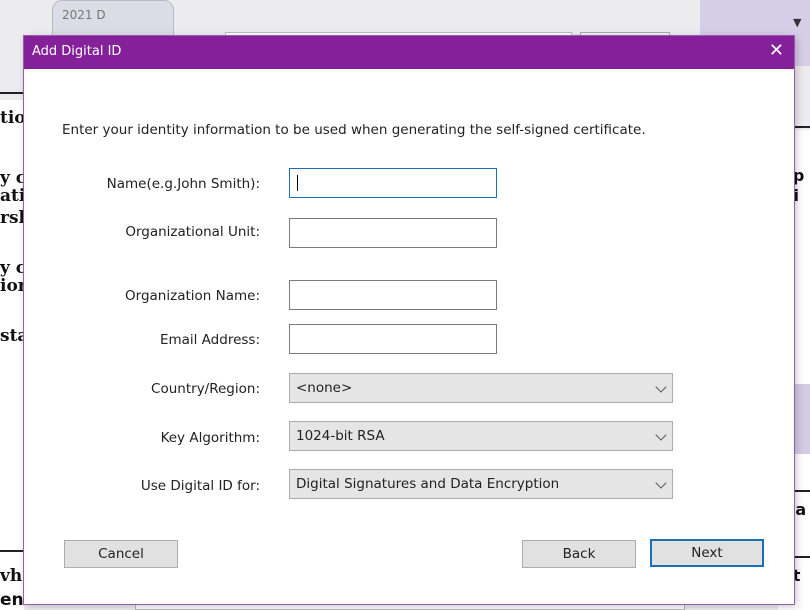 This screenshot has height=610, width=810. Describe the element at coordinates (13, 196) in the screenshot. I see `background-text: ati` at that location.